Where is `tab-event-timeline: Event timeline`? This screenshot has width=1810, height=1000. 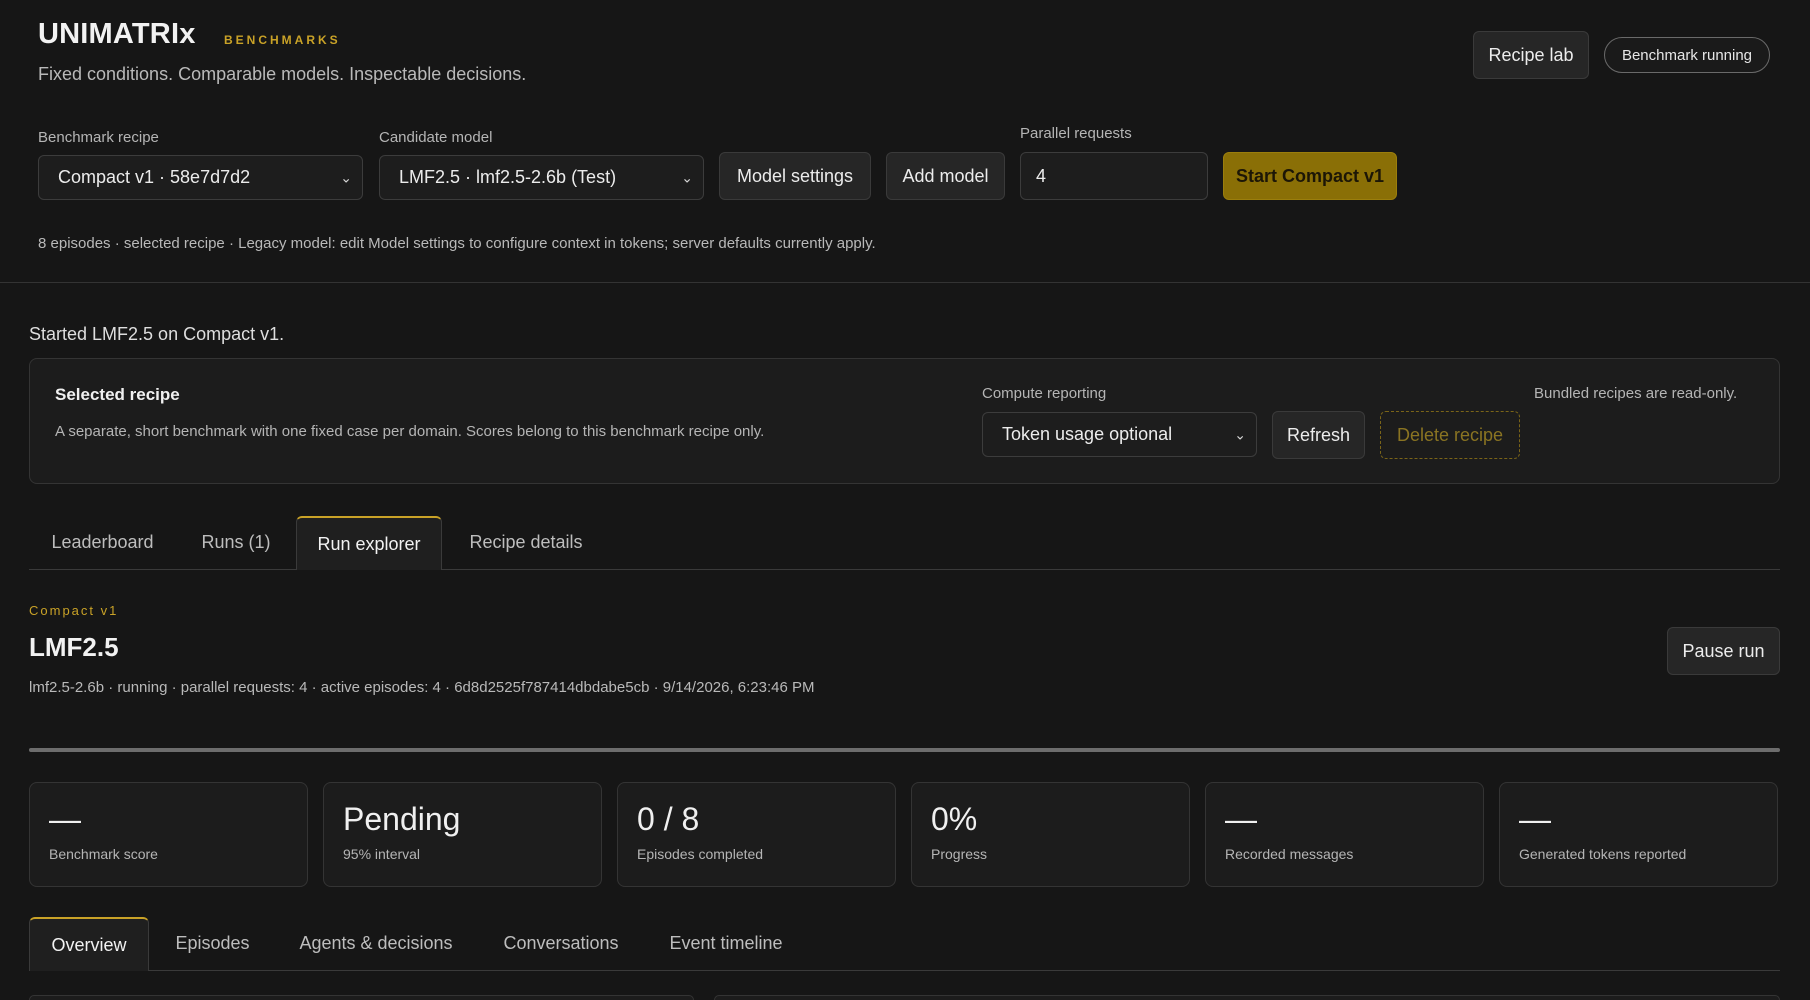
tab-event-timeline: Event timeline is located at coordinates (726, 943).